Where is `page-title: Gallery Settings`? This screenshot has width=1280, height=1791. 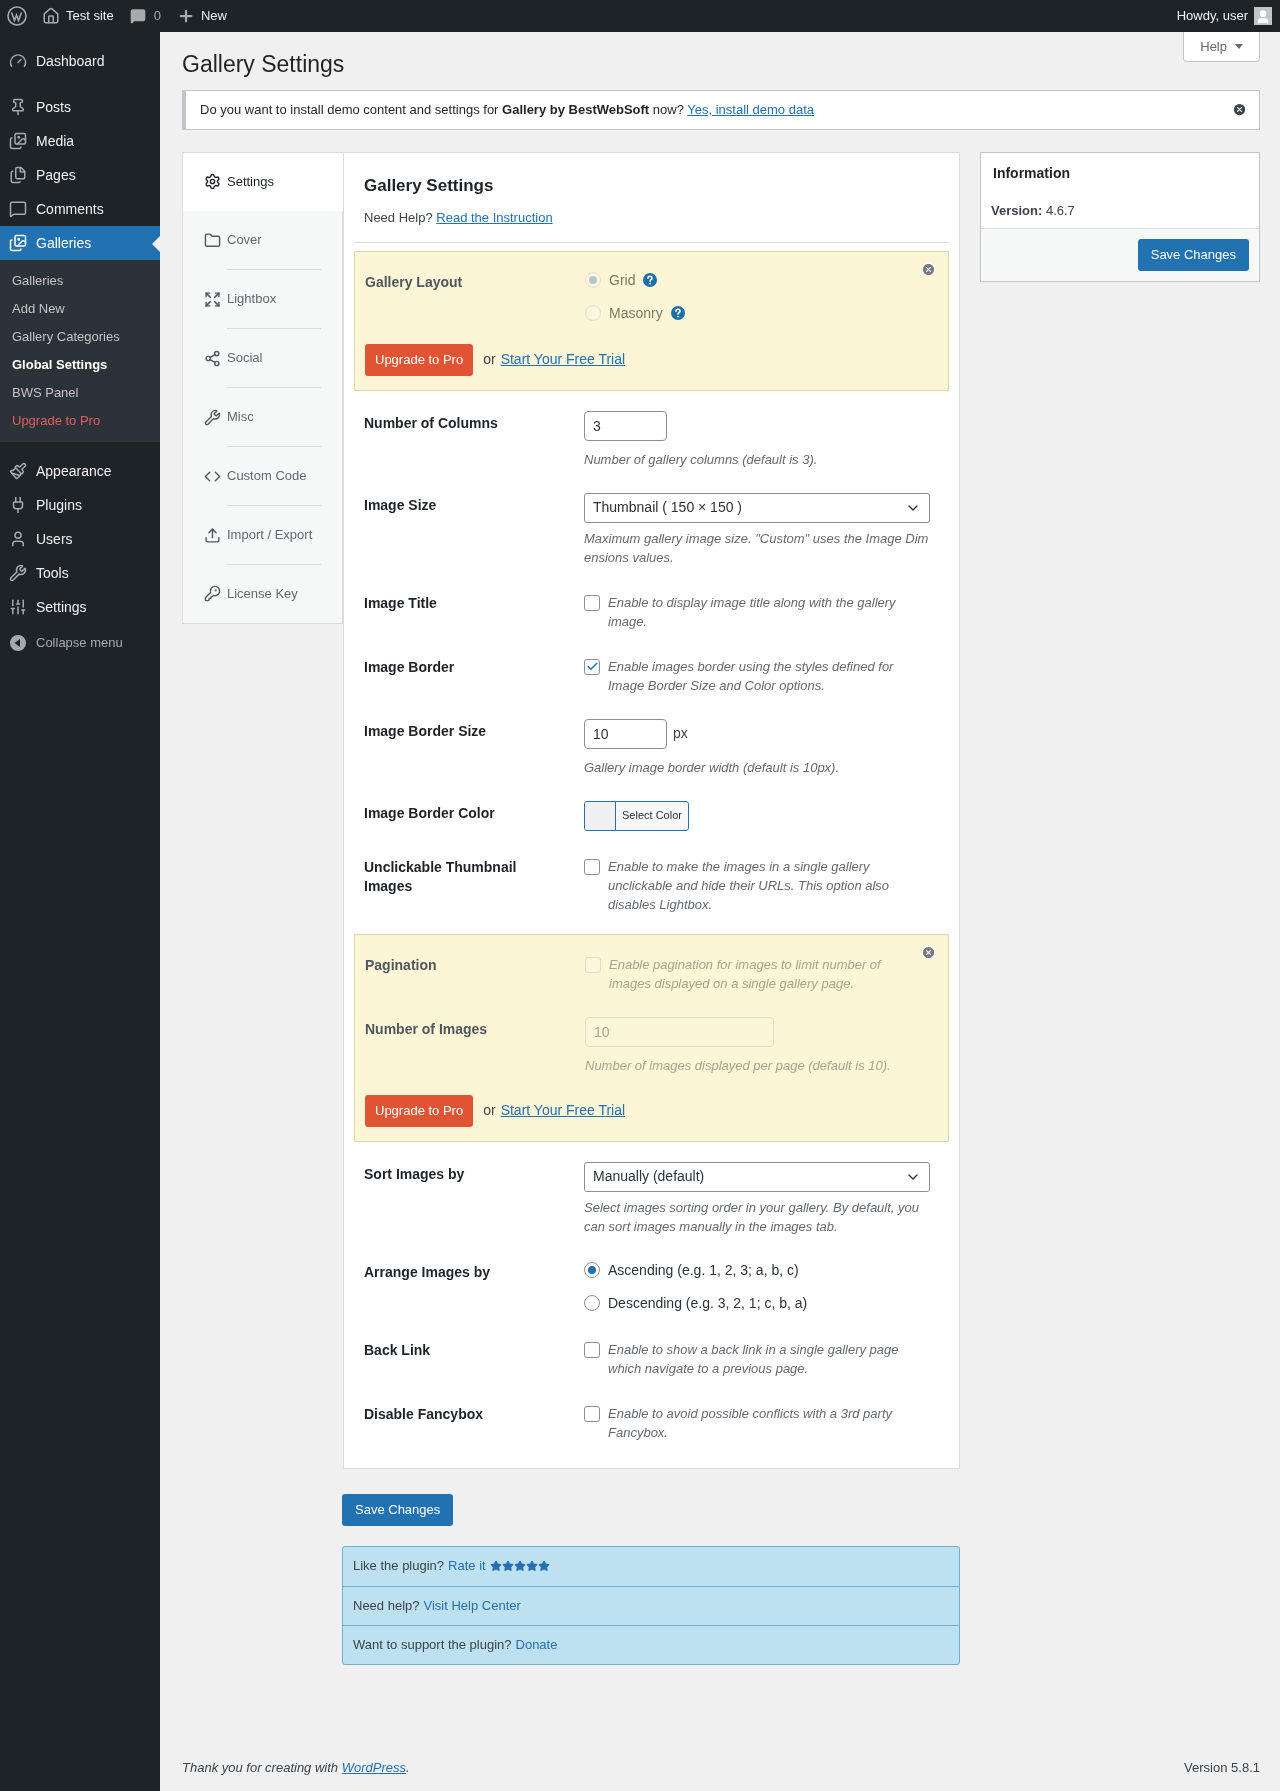 page-title: Gallery Settings is located at coordinates (263, 64).